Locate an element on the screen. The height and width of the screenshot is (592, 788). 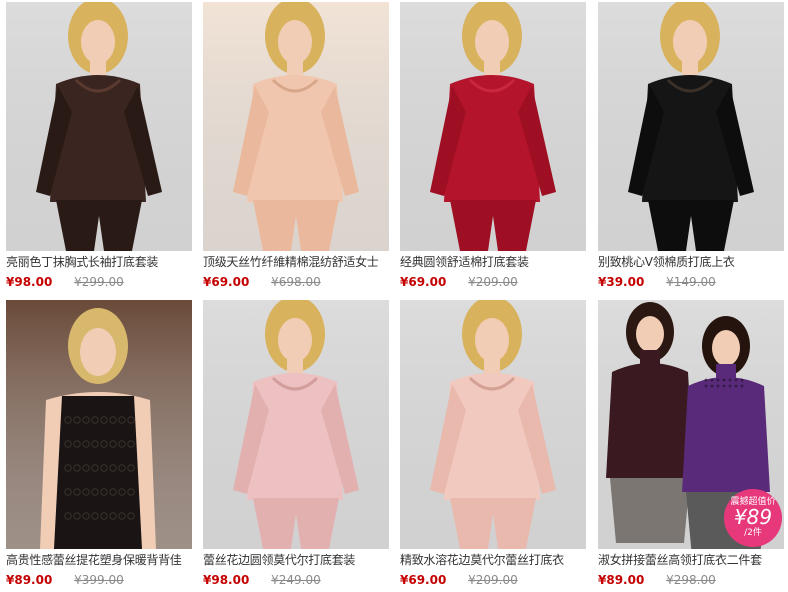
product-original-price: ¥399.00 is located at coordinates (99, 580).